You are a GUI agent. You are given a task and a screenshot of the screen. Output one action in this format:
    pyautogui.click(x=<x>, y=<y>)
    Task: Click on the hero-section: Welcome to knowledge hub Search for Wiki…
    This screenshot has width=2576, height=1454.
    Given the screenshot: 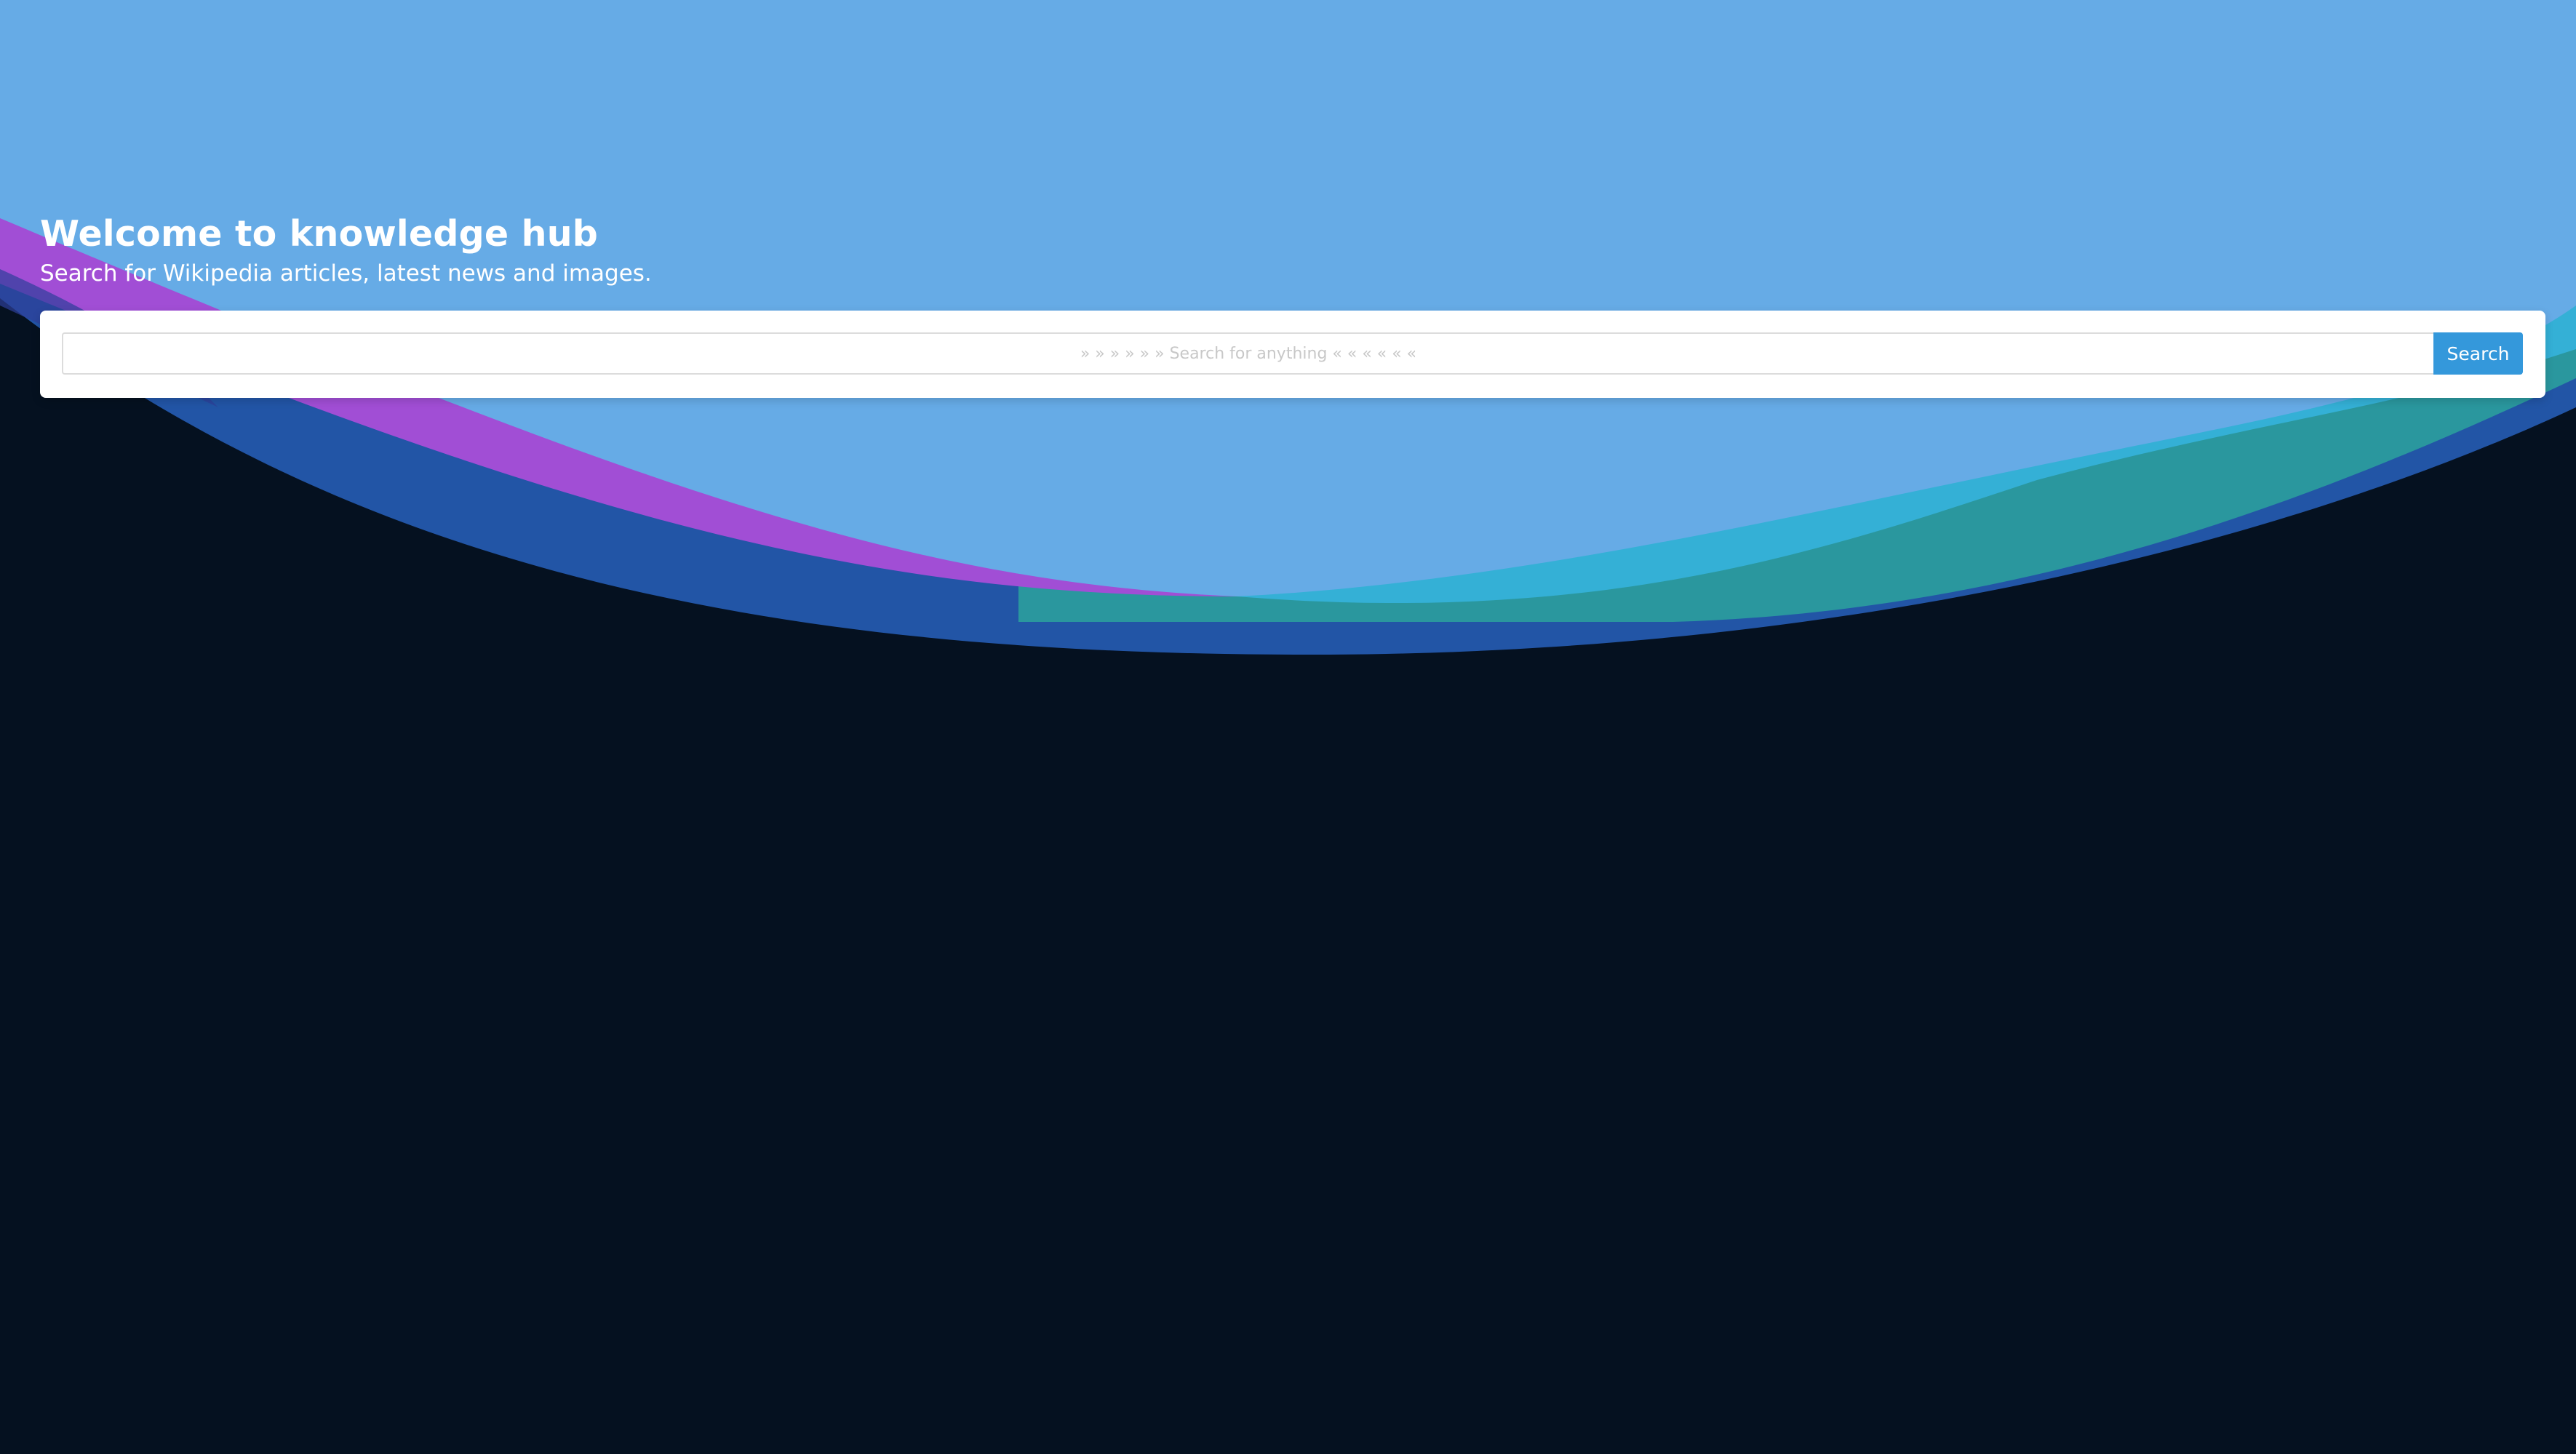 What is the action you would take?
    pyautogui.click(x=346, y=250)
    